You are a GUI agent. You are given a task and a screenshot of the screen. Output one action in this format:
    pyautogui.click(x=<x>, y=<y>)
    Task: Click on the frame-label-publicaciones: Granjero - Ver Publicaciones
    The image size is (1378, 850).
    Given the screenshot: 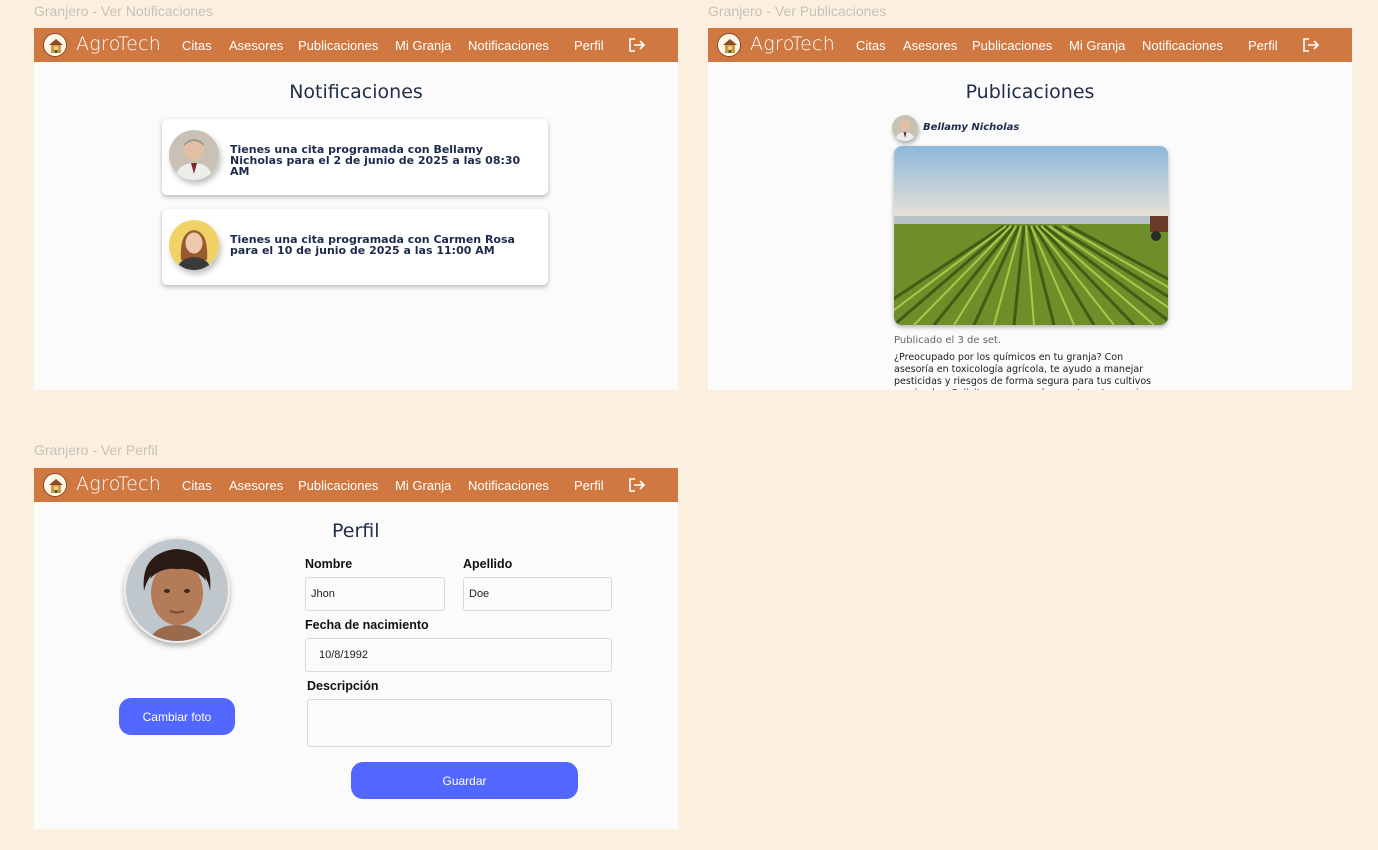 What is the action you would take?
    pyautogui.click(x=797, y=11)
    